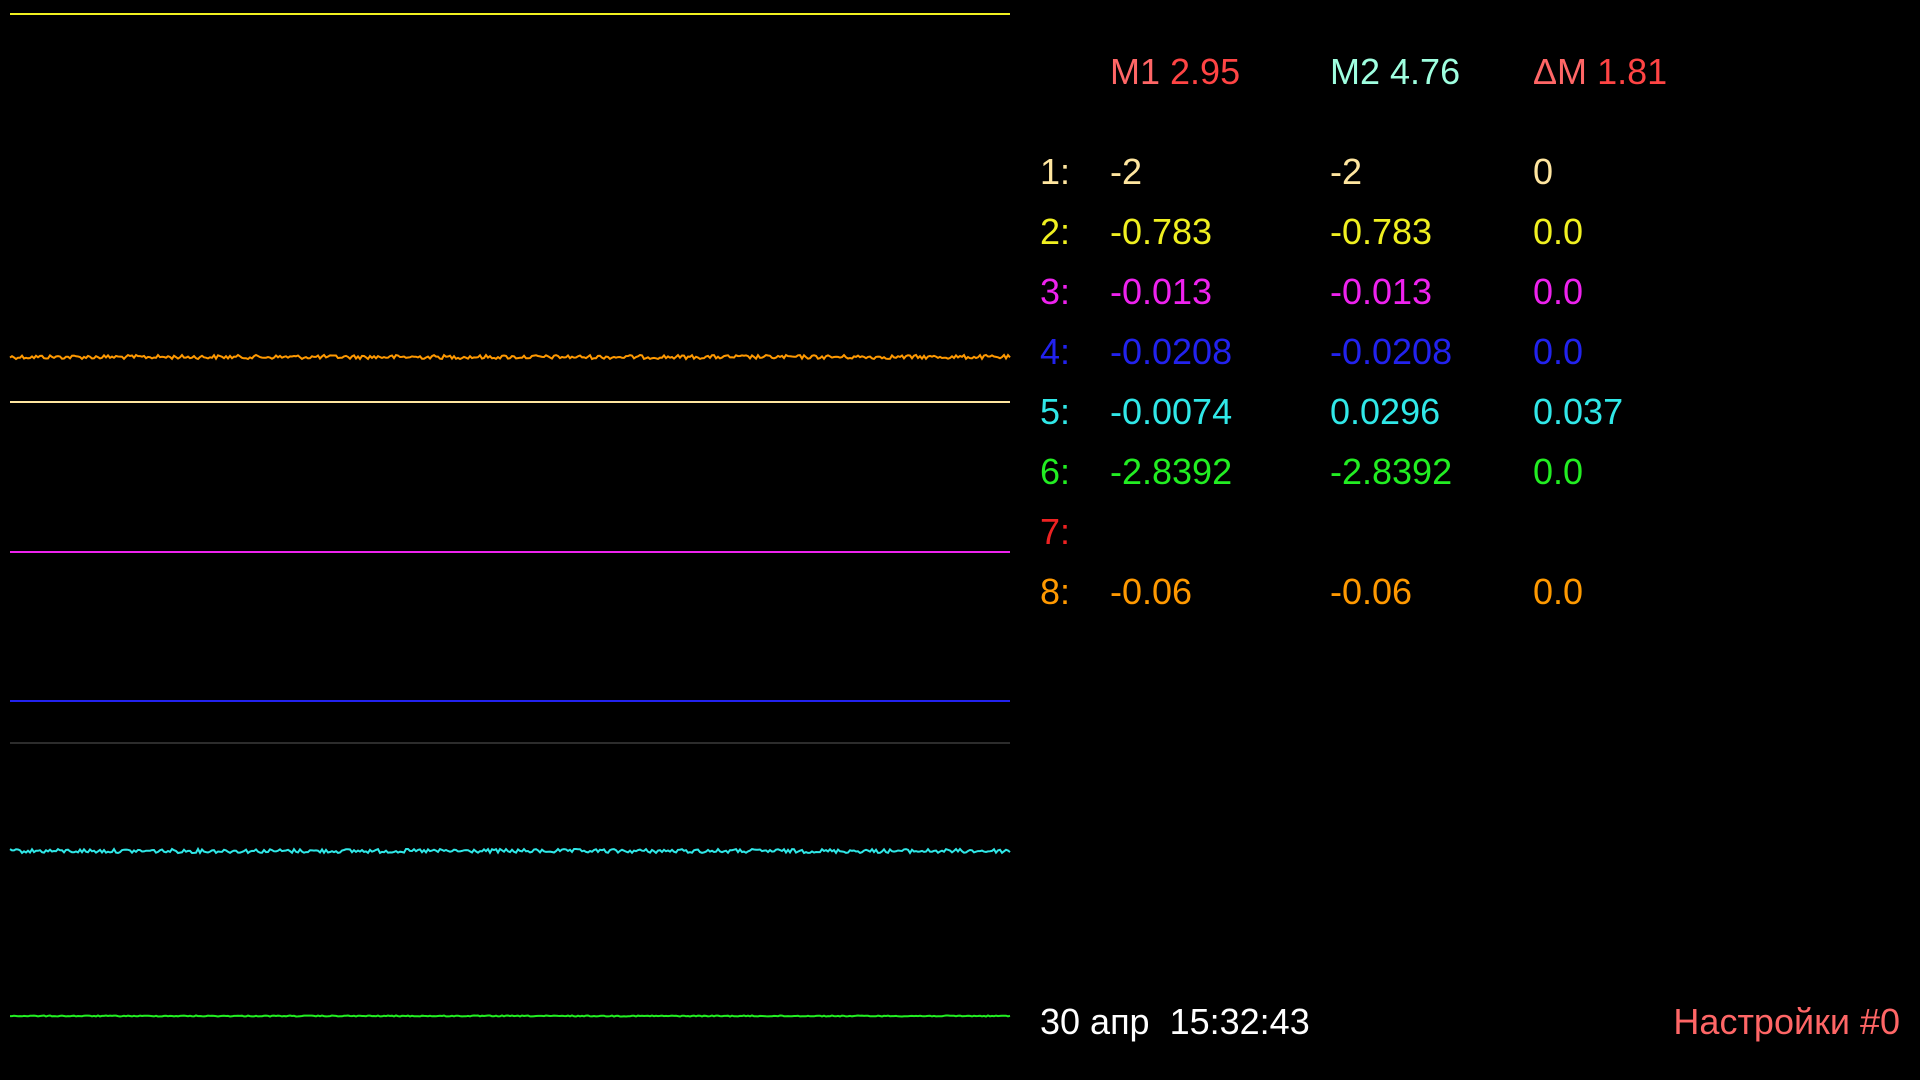  Describe the element at coordinates (1391, 351) in the screenshot. I see `channel-m2-value: -0.0208` at that location.